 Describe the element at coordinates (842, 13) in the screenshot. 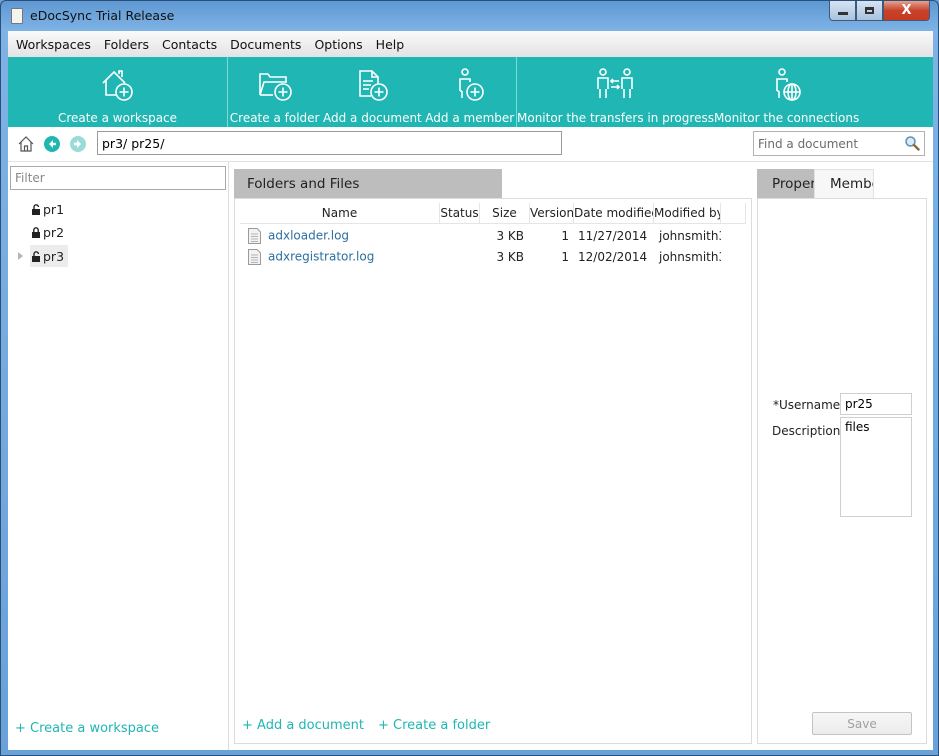

I see `minimize-icon` at that location.